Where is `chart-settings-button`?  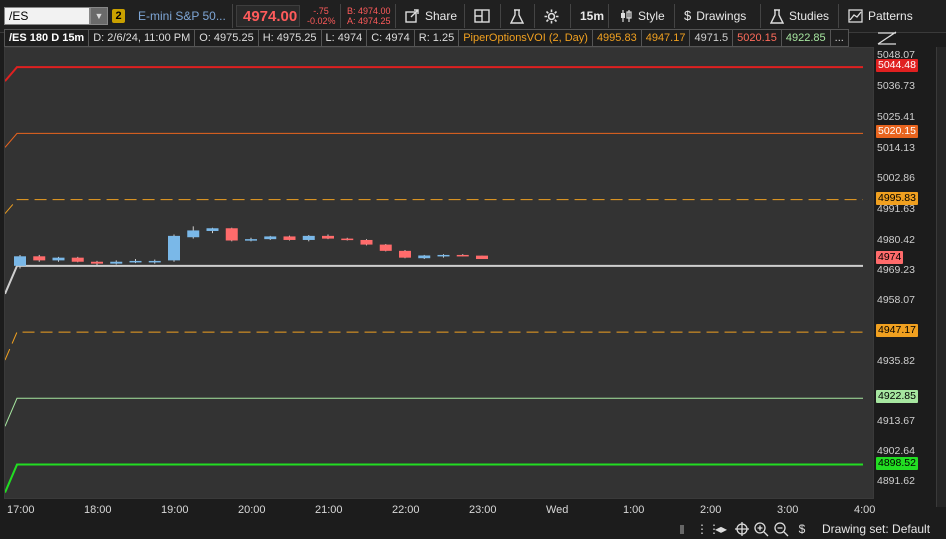 chart-settings-button is located at coordinates (551, 16).